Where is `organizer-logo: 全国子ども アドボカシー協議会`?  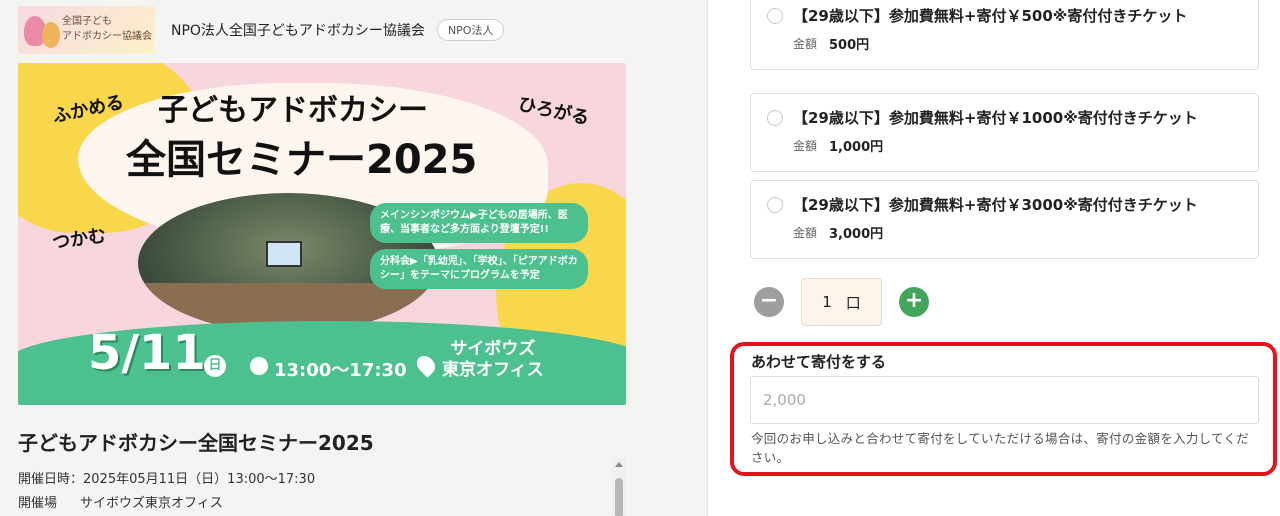
organizer-logo: 全国子ども アドボカシー協議会 is located at coordinates (86, 30).